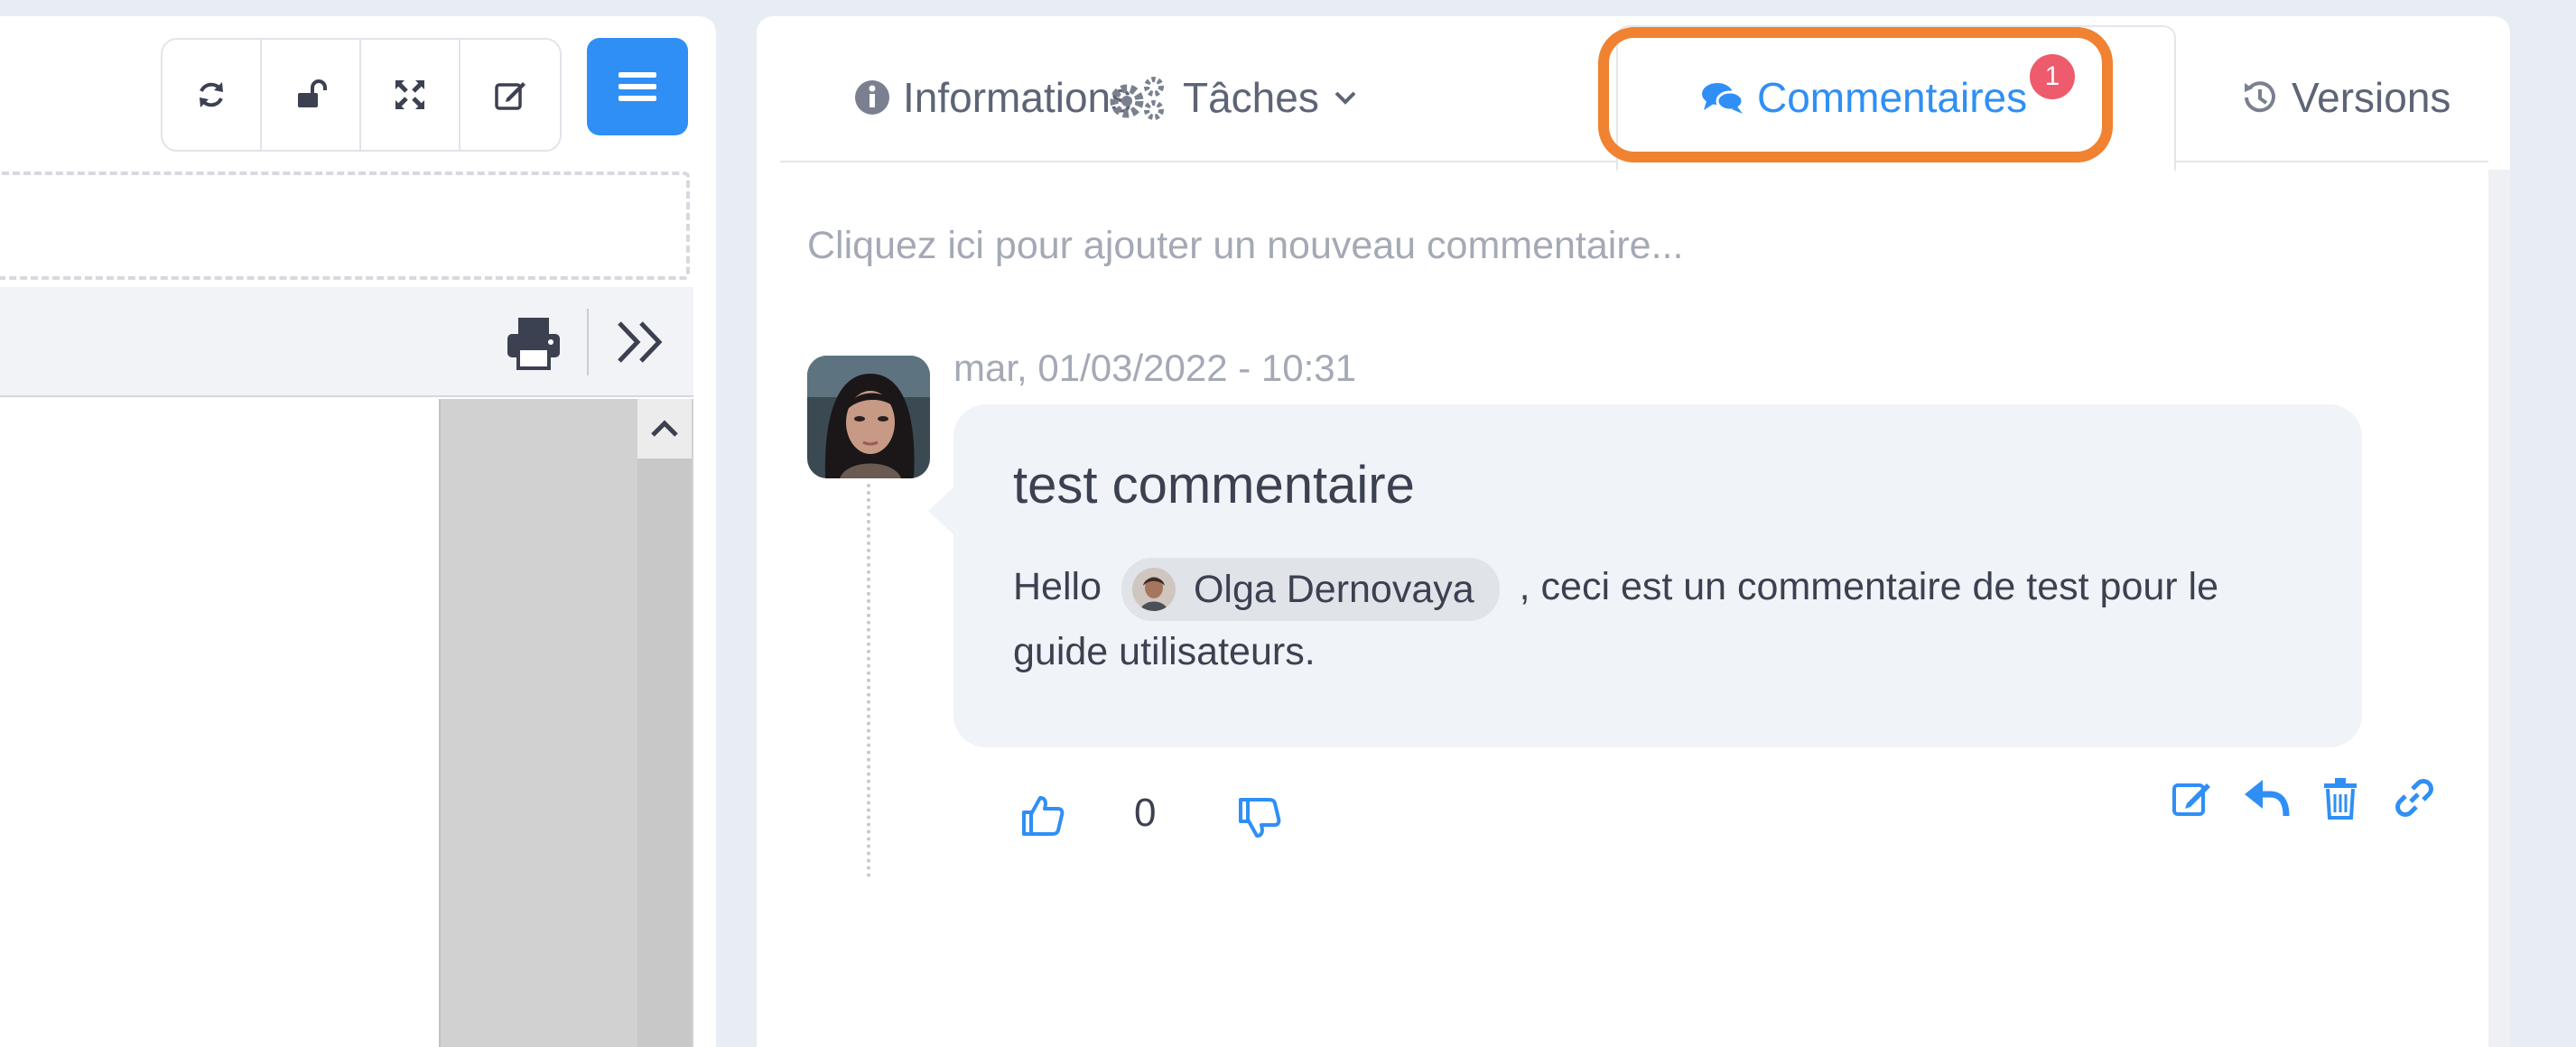 The image size is (2576, 1047). I want to click on tab-taches: Tâches, so click(1232, 98).